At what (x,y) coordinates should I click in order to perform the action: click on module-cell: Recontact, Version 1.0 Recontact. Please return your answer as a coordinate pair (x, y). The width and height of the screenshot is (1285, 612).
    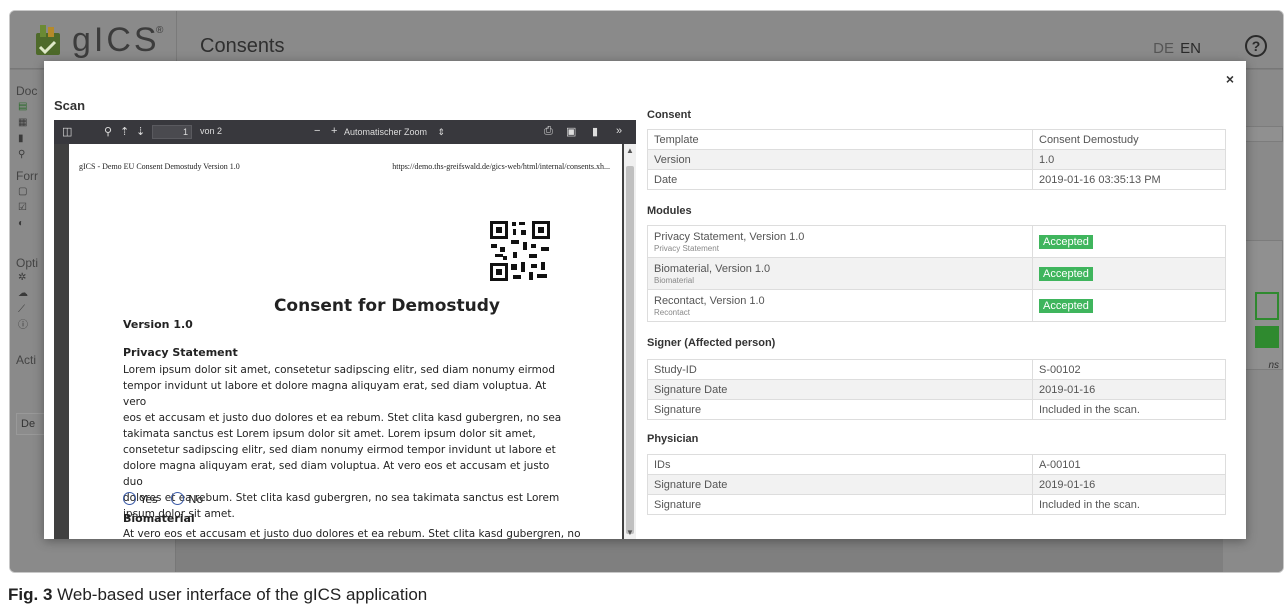
    Looking at the image, I should click on (840, 305).